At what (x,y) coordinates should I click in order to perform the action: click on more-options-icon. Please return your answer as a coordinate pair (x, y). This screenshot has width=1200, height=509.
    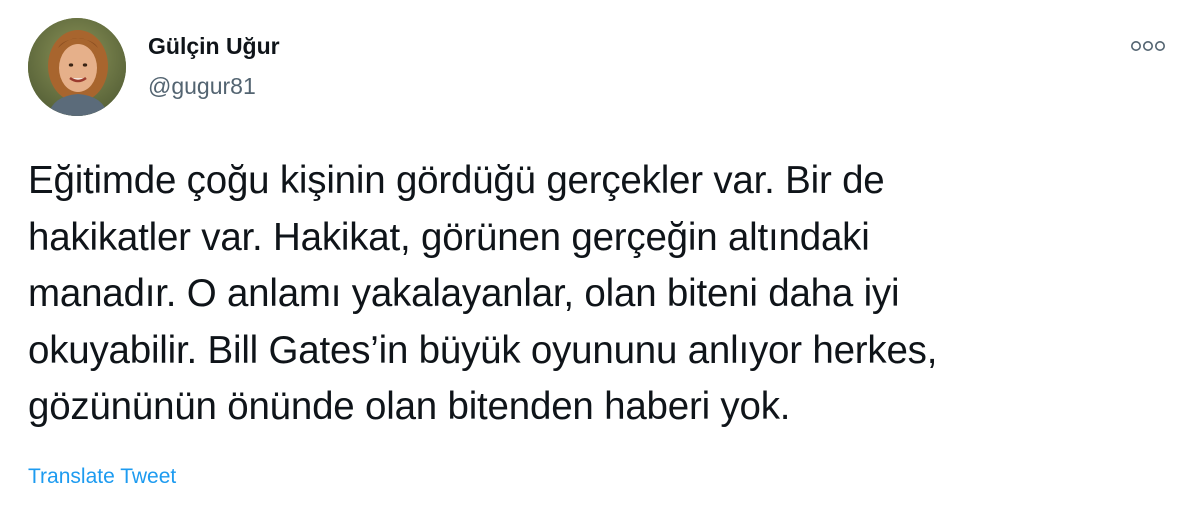
    Looking at the image, I should click on (1148, 46).